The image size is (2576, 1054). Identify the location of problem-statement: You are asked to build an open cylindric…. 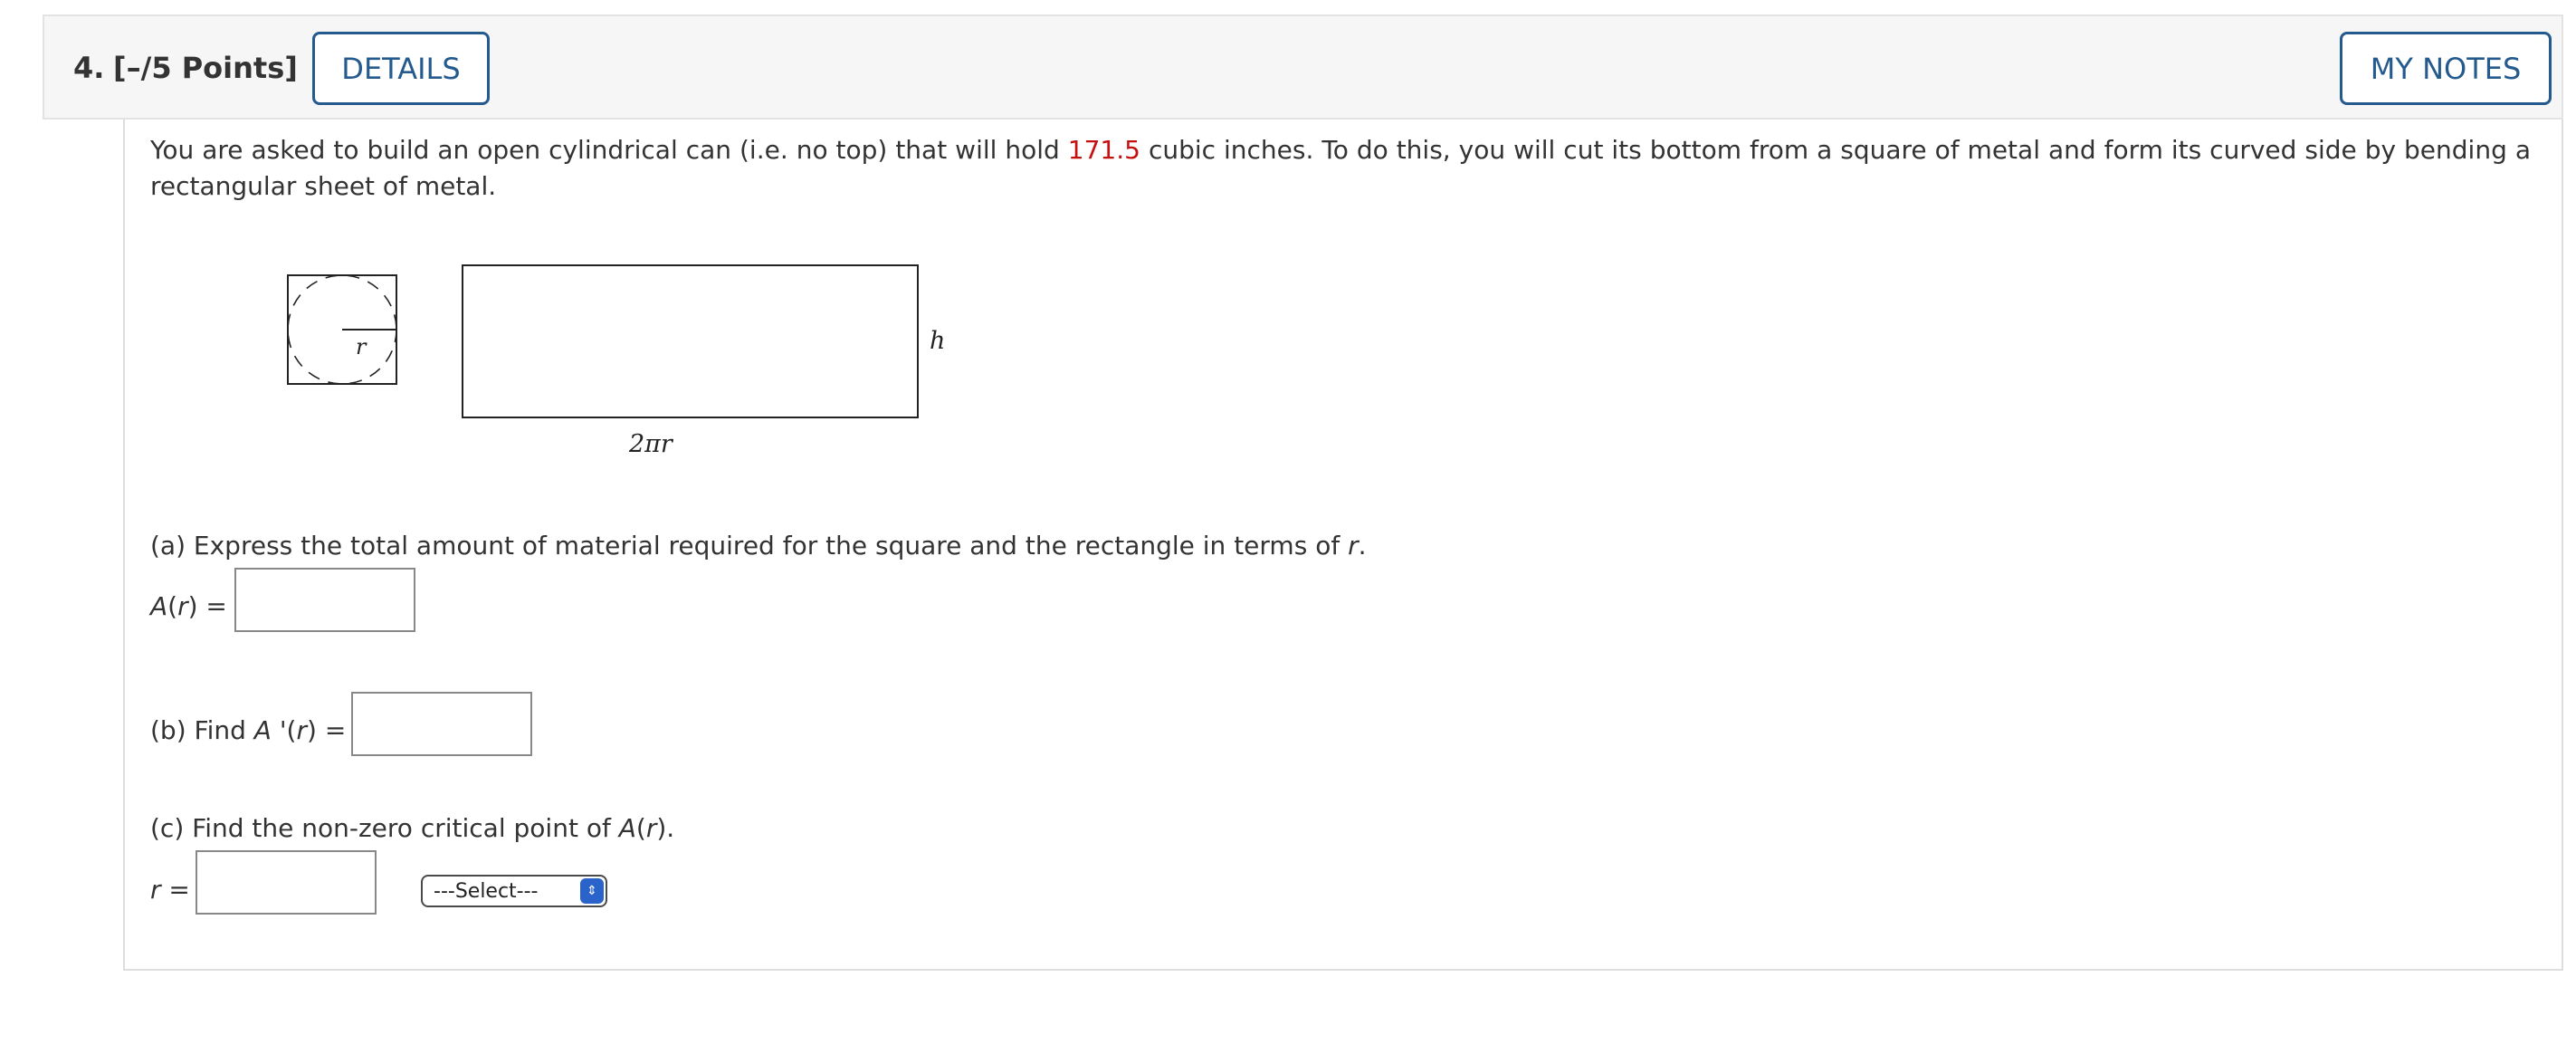
(1340, 168).